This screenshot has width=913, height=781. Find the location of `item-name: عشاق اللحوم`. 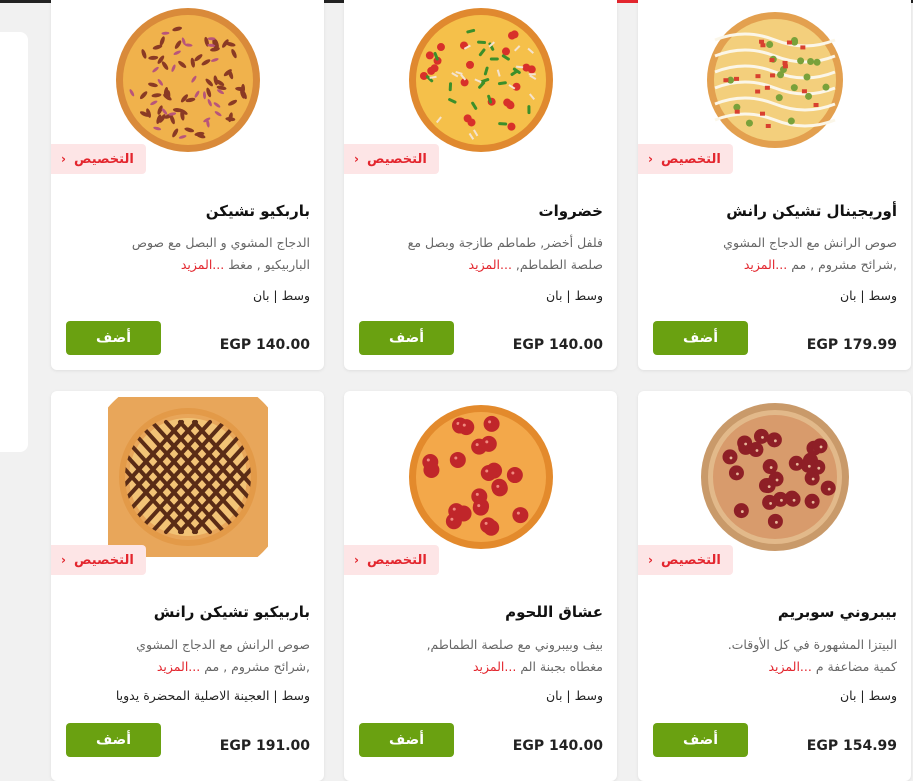

item-name: عشاق اللحوم is located at coordinates (554, 612).